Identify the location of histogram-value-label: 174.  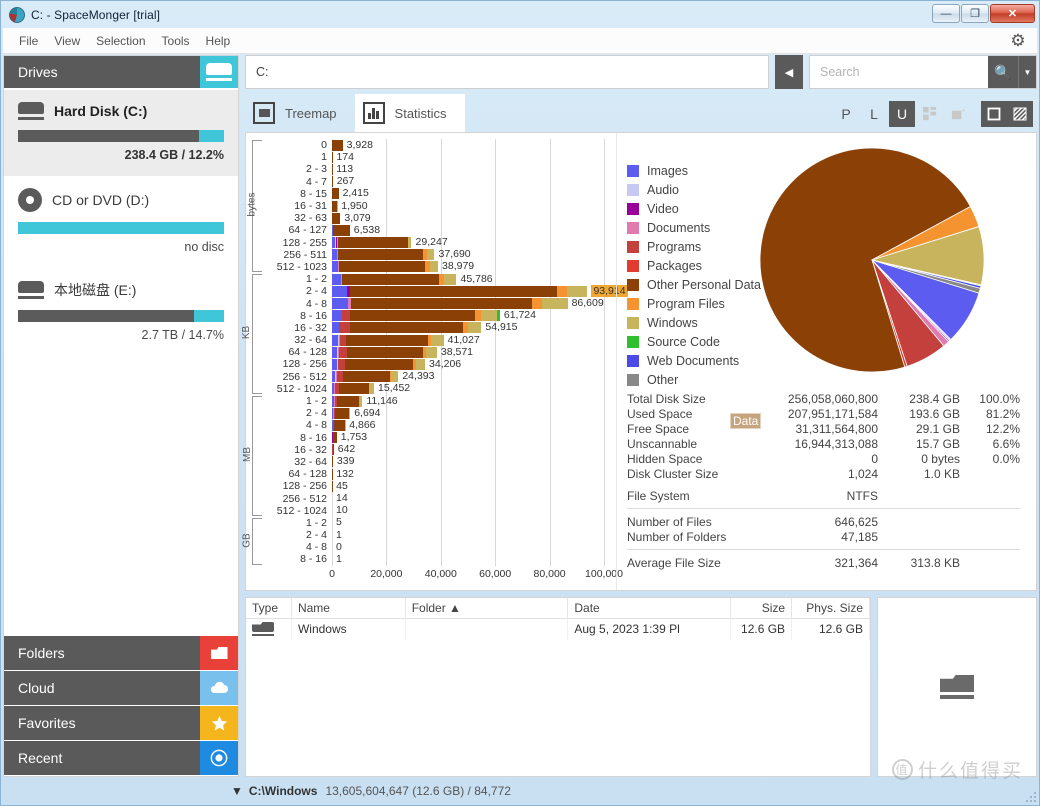
(345, 156).